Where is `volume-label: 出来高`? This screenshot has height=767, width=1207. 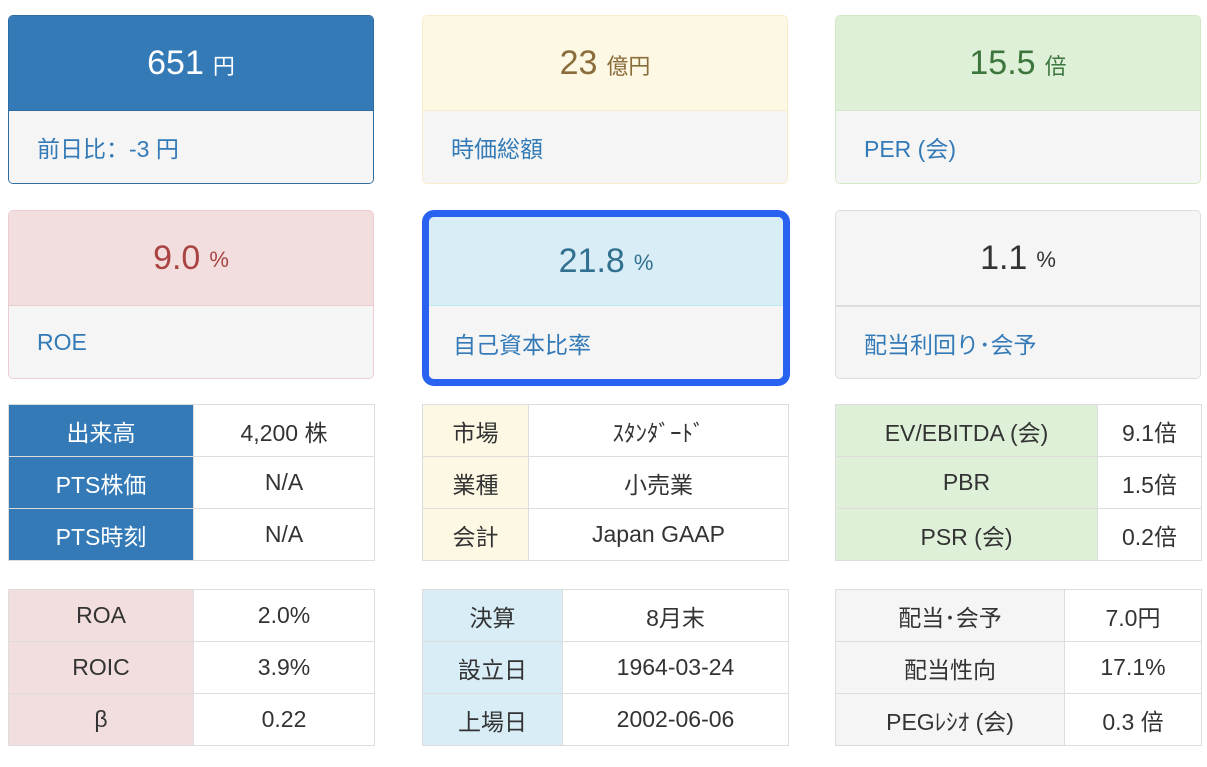 volume-label: 出来高 is located at coordinates (101, 430).